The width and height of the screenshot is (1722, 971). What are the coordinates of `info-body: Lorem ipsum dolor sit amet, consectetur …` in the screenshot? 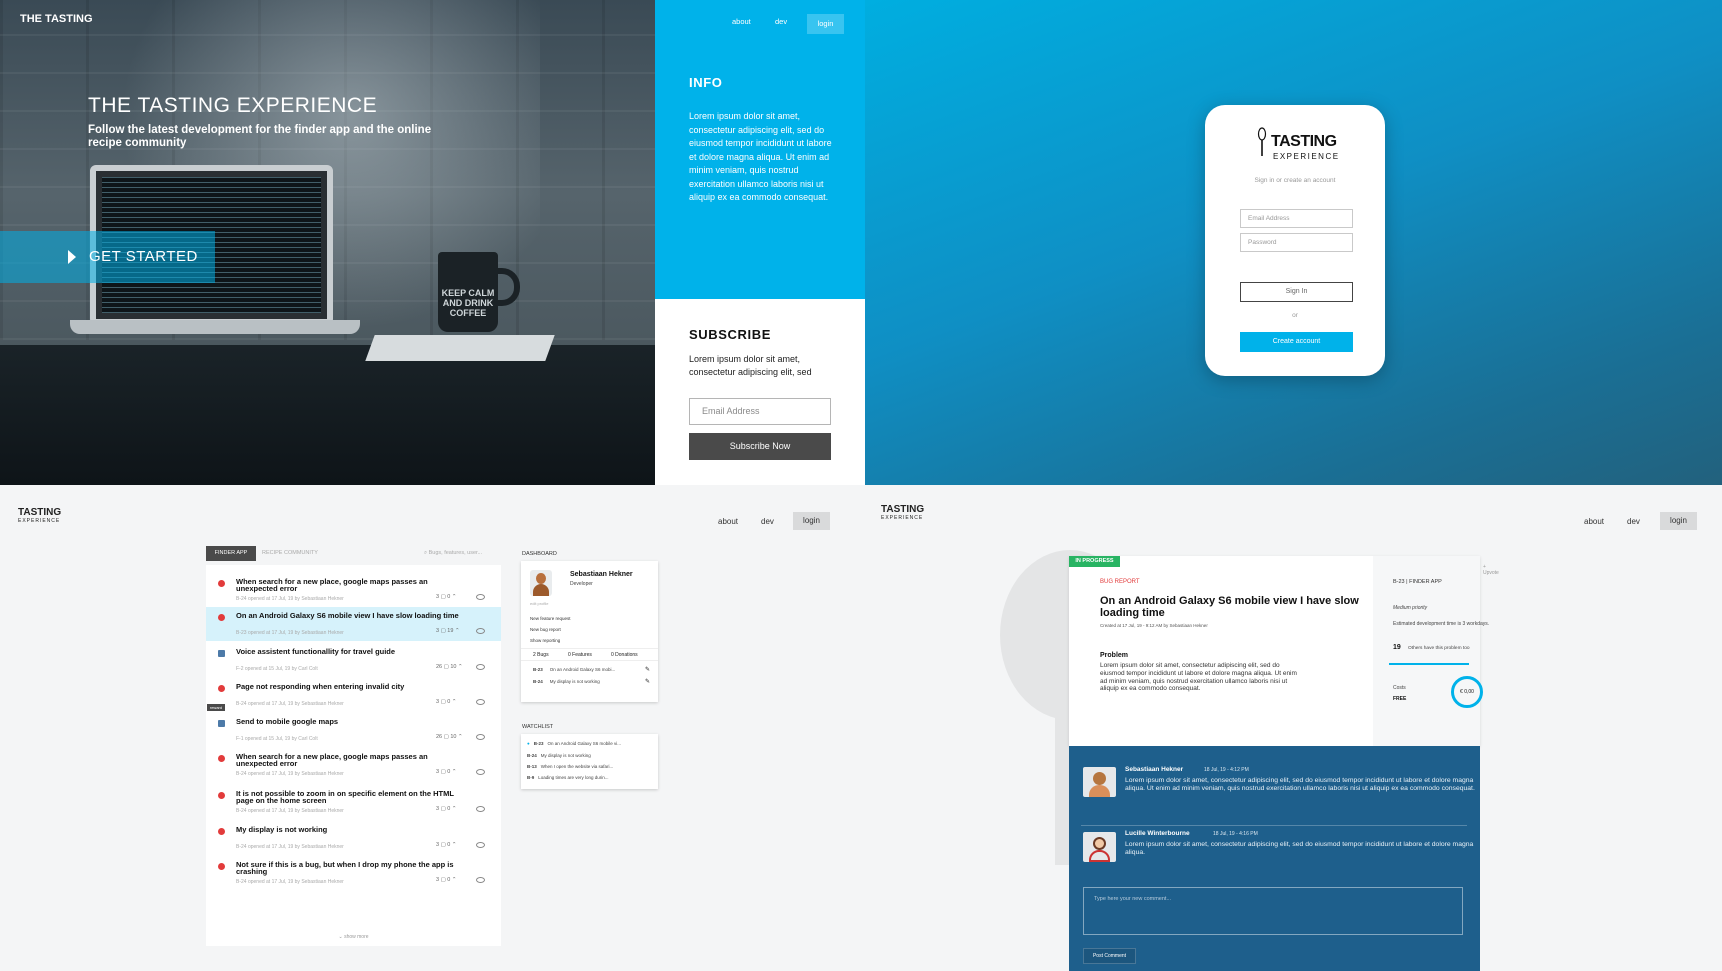 It's located at (760, 156).